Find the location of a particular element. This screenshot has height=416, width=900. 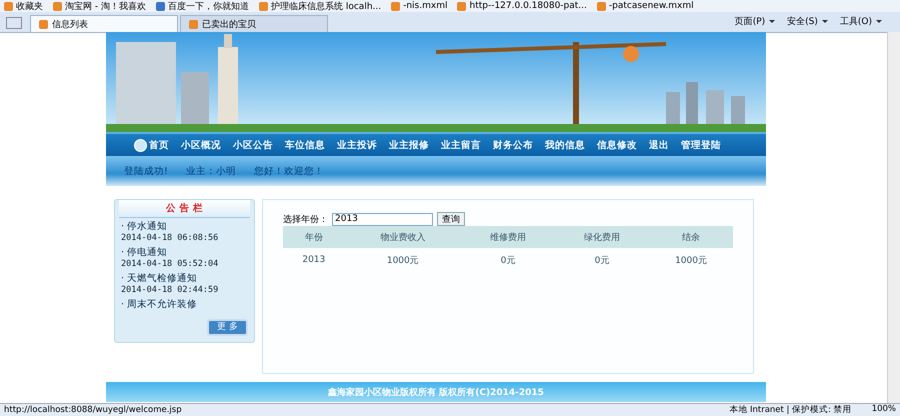

notice-link: · 停水通知 is located at coordinates (184, 226).